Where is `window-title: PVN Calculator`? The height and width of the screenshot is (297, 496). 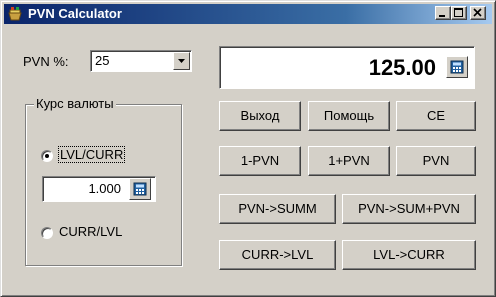
window-title: PVN Calculator is located at coordinates (75, 13).